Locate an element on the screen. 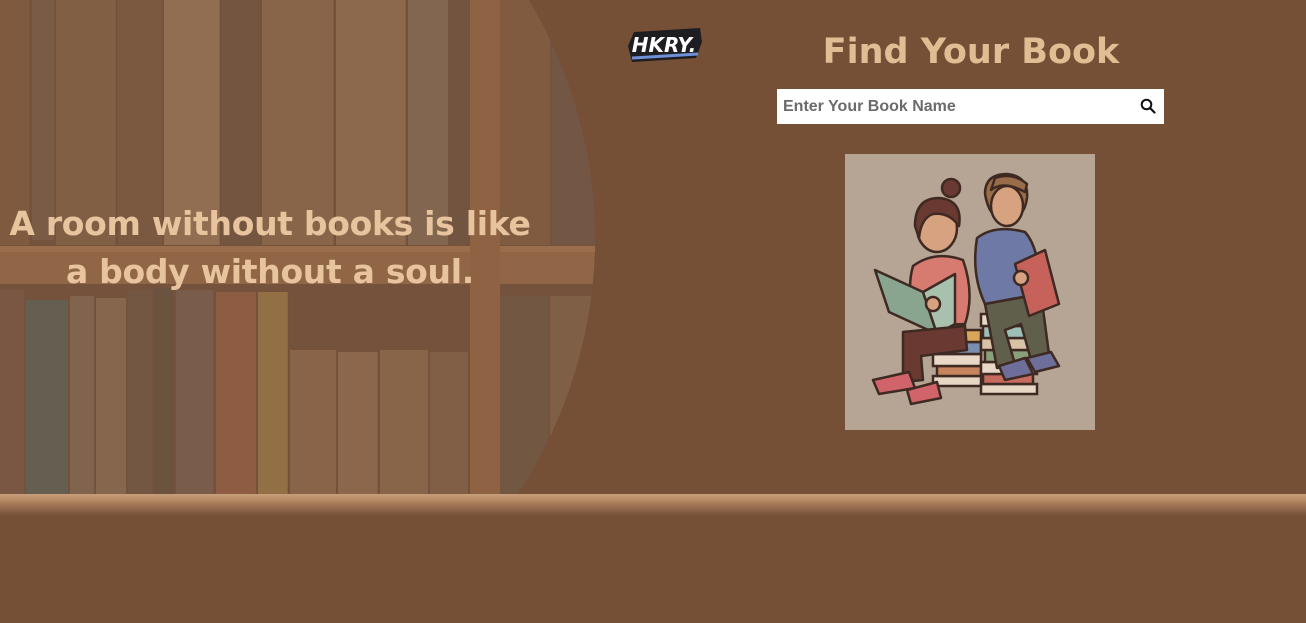 This screenshot has width=1306, height=623. kids-reading-illustration is located at coordinates (970, 292).